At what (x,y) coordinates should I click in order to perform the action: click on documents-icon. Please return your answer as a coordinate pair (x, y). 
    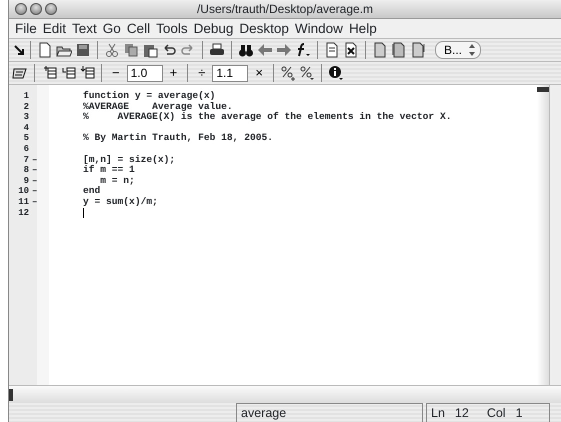
    Looking at the image, I should click on (399, 50).